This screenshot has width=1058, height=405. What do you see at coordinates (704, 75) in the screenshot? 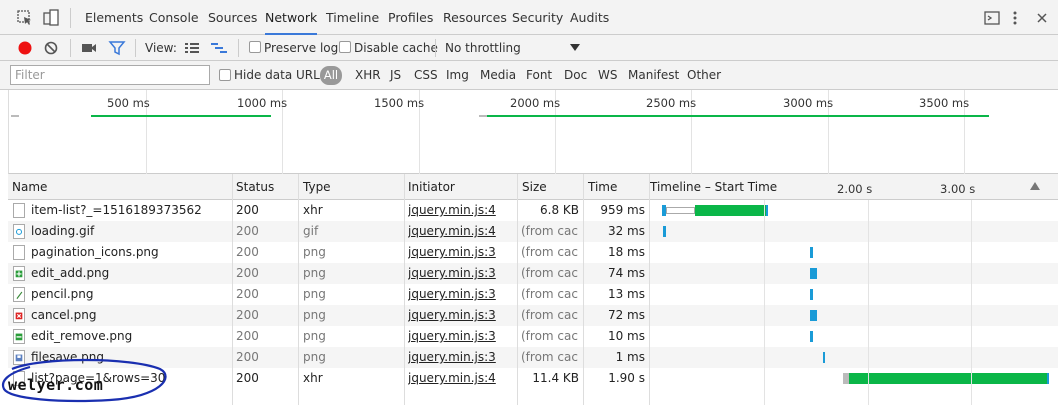
I see `filter-type-other: Other` at bounding box center [704, 75].